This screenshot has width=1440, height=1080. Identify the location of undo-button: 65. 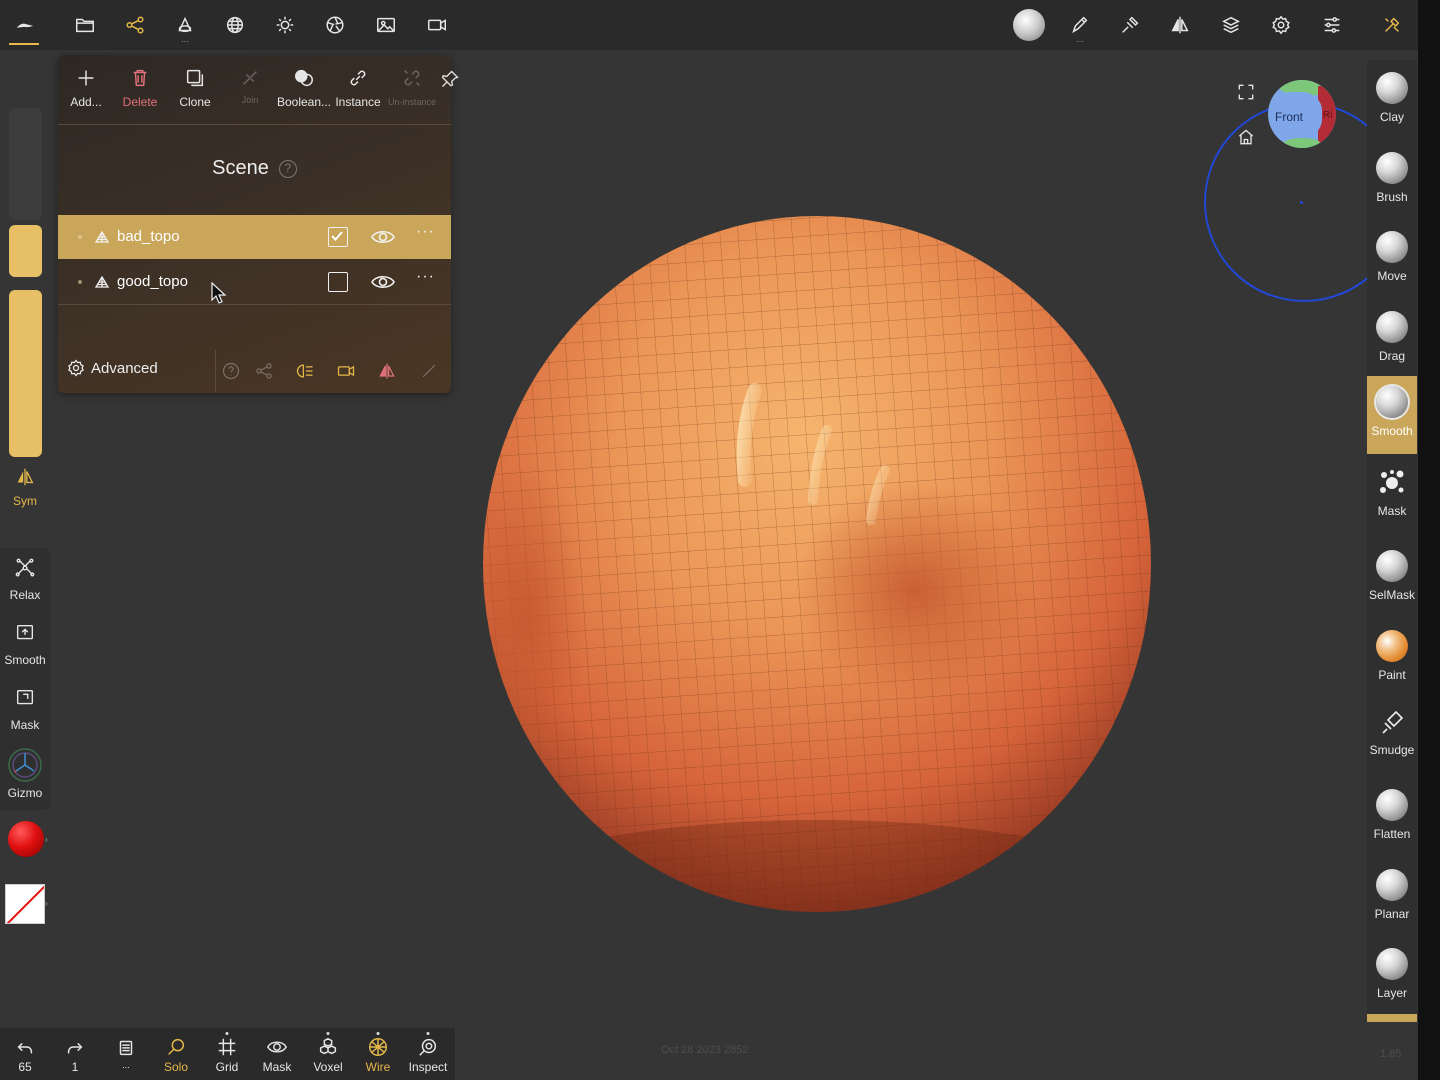
(25, 1055).